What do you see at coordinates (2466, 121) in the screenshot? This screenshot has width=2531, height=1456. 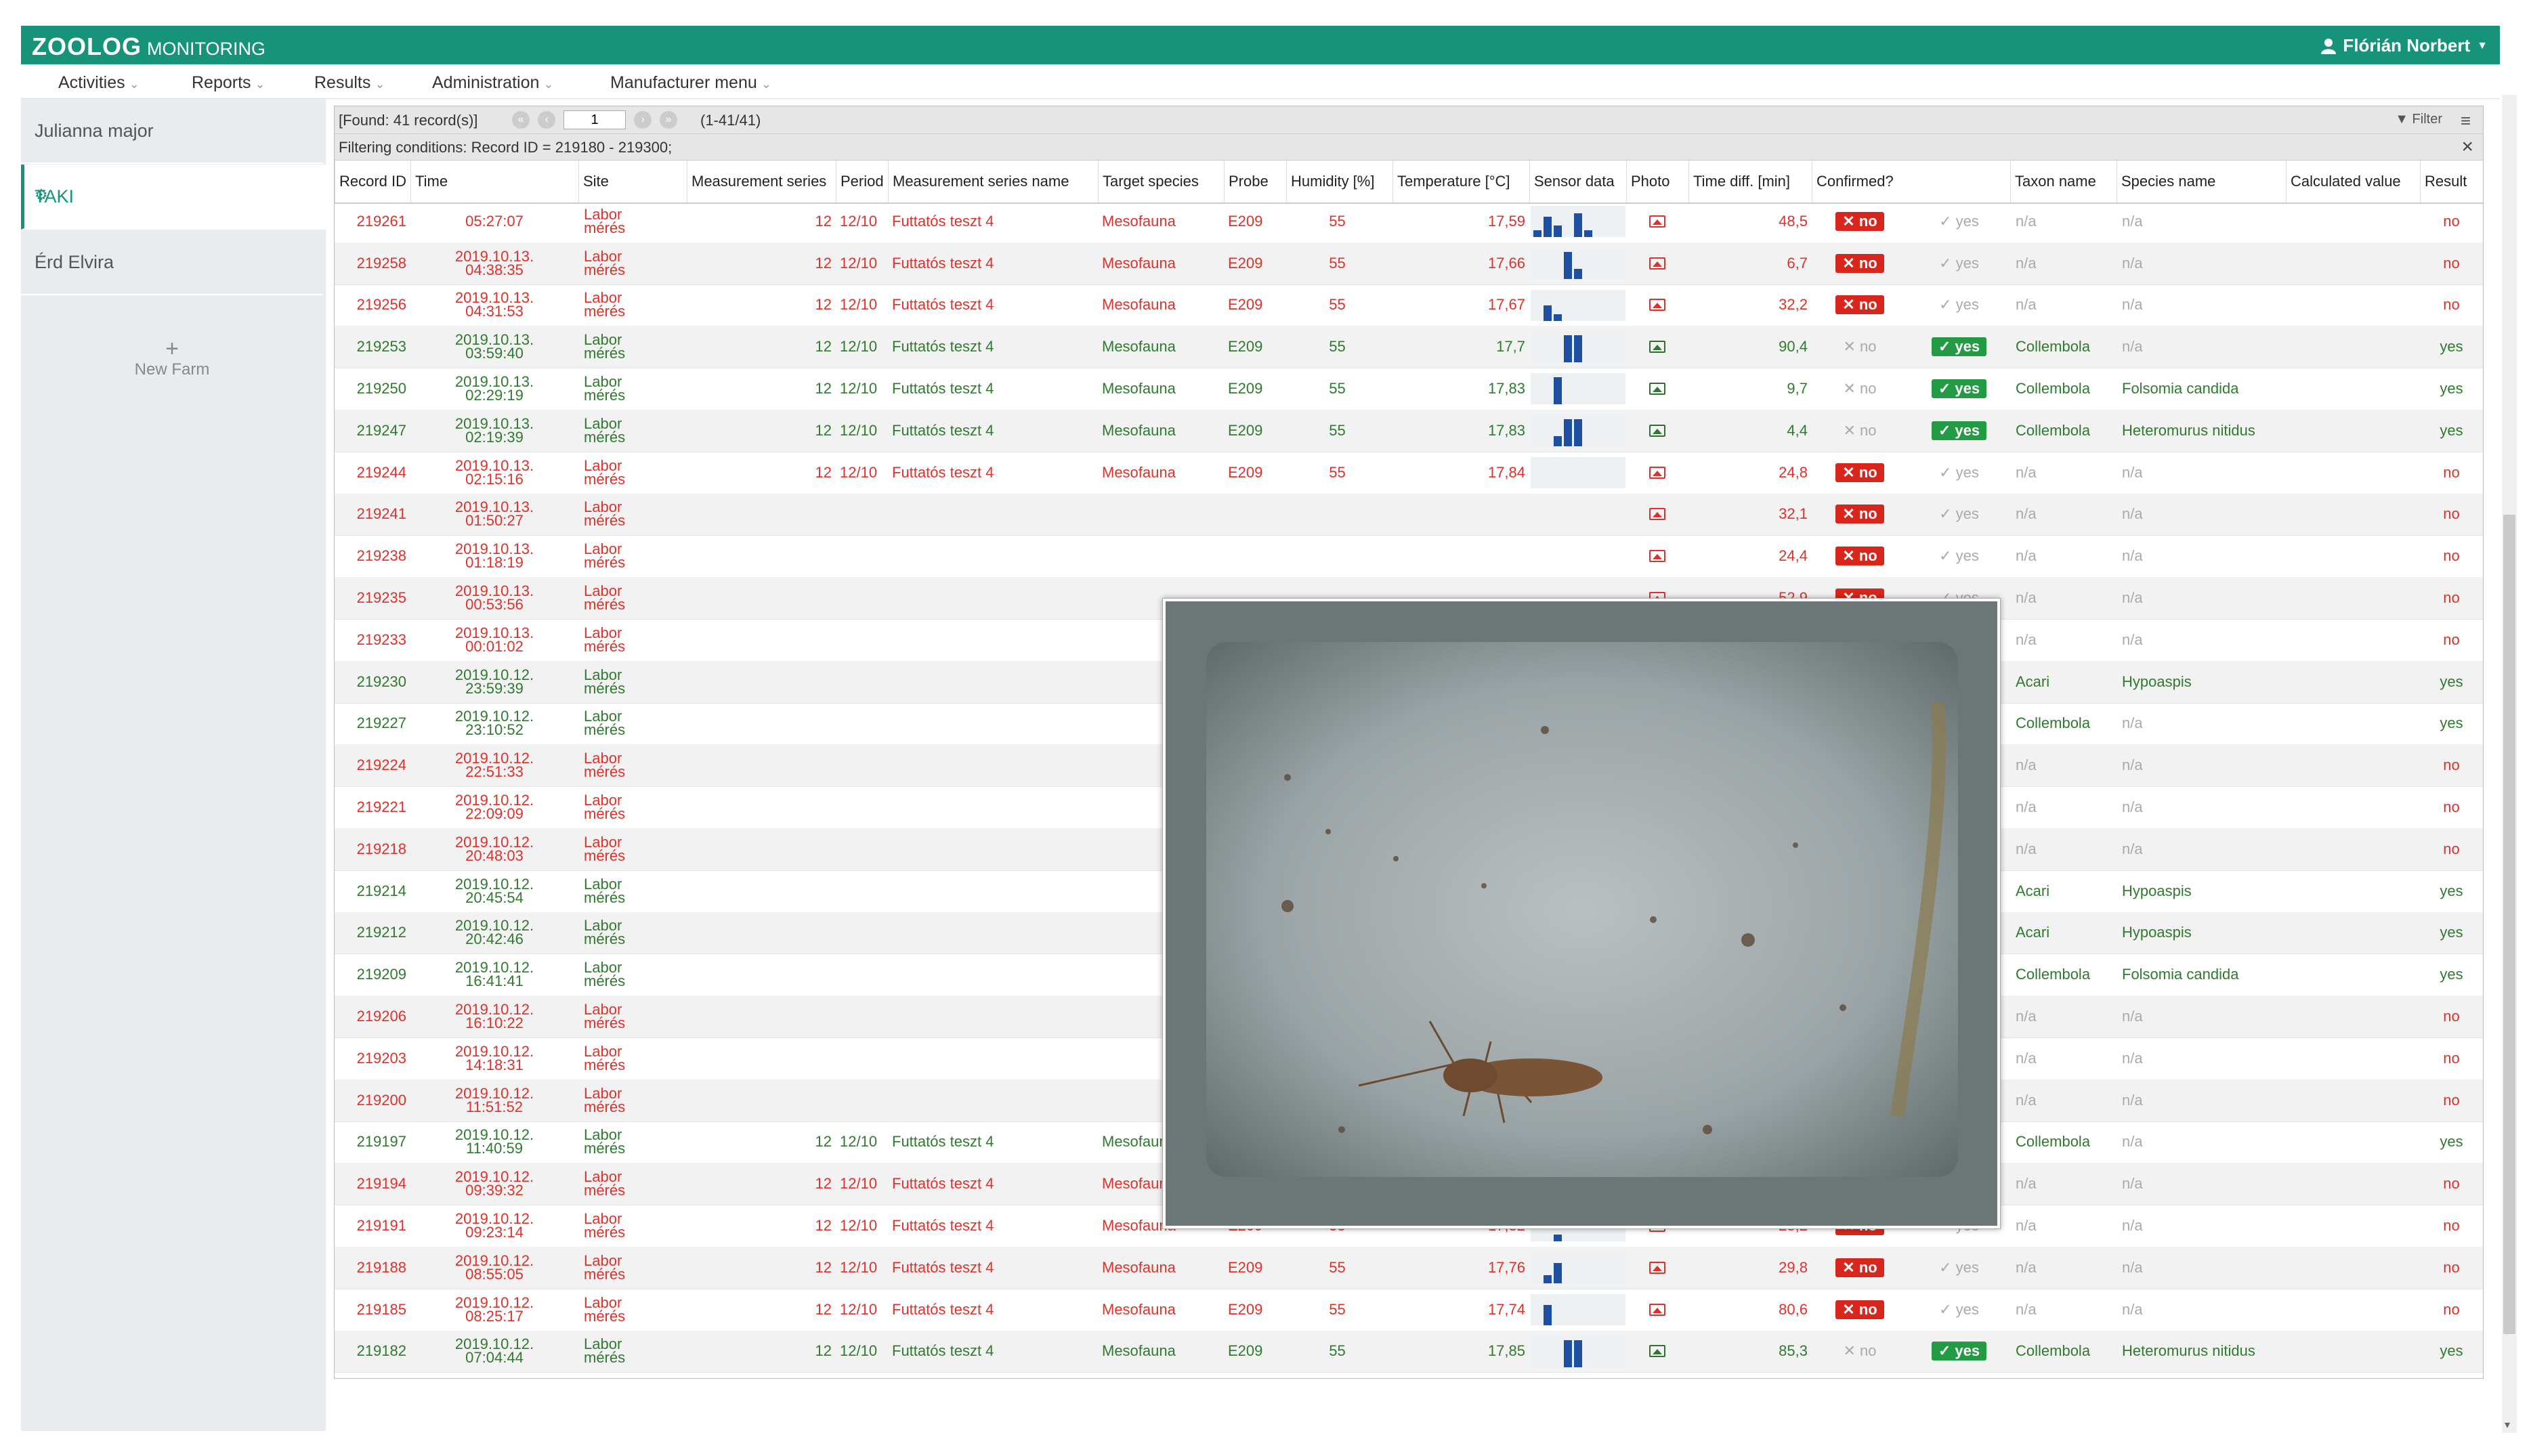 I see `menu-icon: ≡` at bounding box center [2466, 121].